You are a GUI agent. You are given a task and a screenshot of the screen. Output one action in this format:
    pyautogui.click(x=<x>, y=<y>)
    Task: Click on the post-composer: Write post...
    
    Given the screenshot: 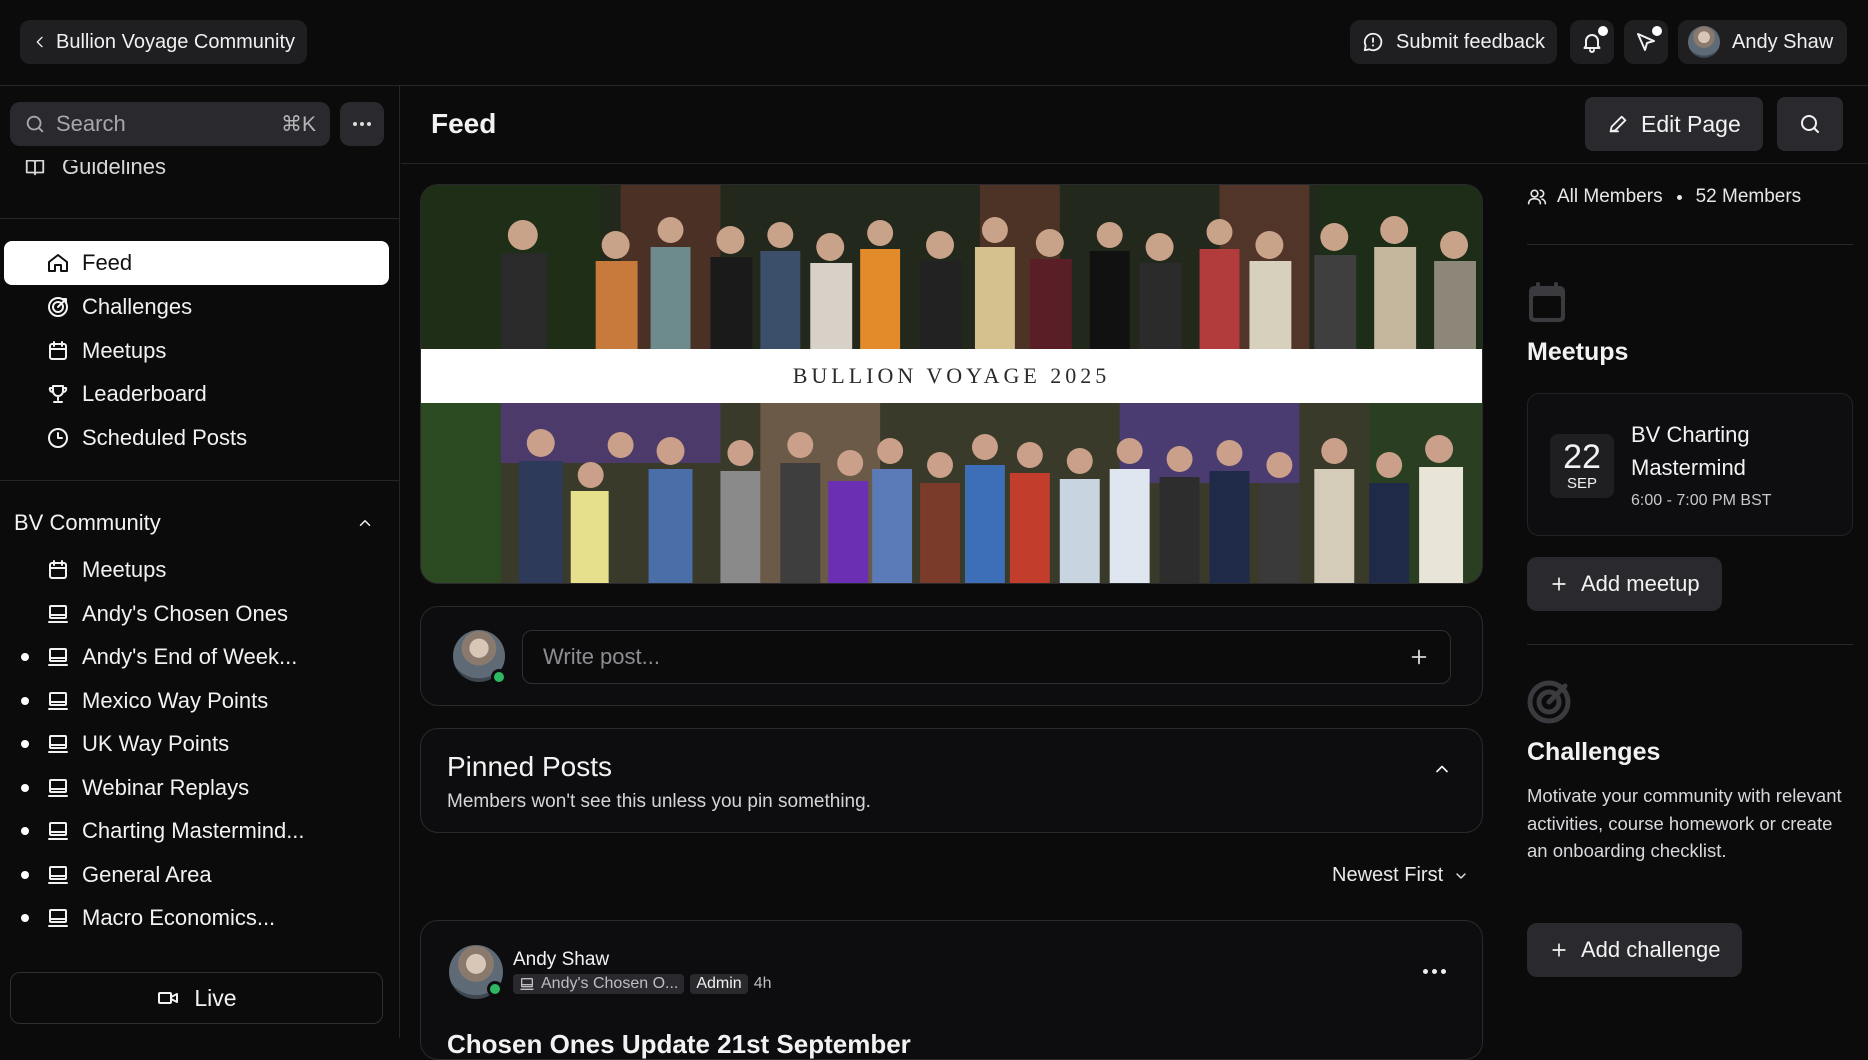 What is the action you would take?
    pyautogui.click(x=951, y=656)
    